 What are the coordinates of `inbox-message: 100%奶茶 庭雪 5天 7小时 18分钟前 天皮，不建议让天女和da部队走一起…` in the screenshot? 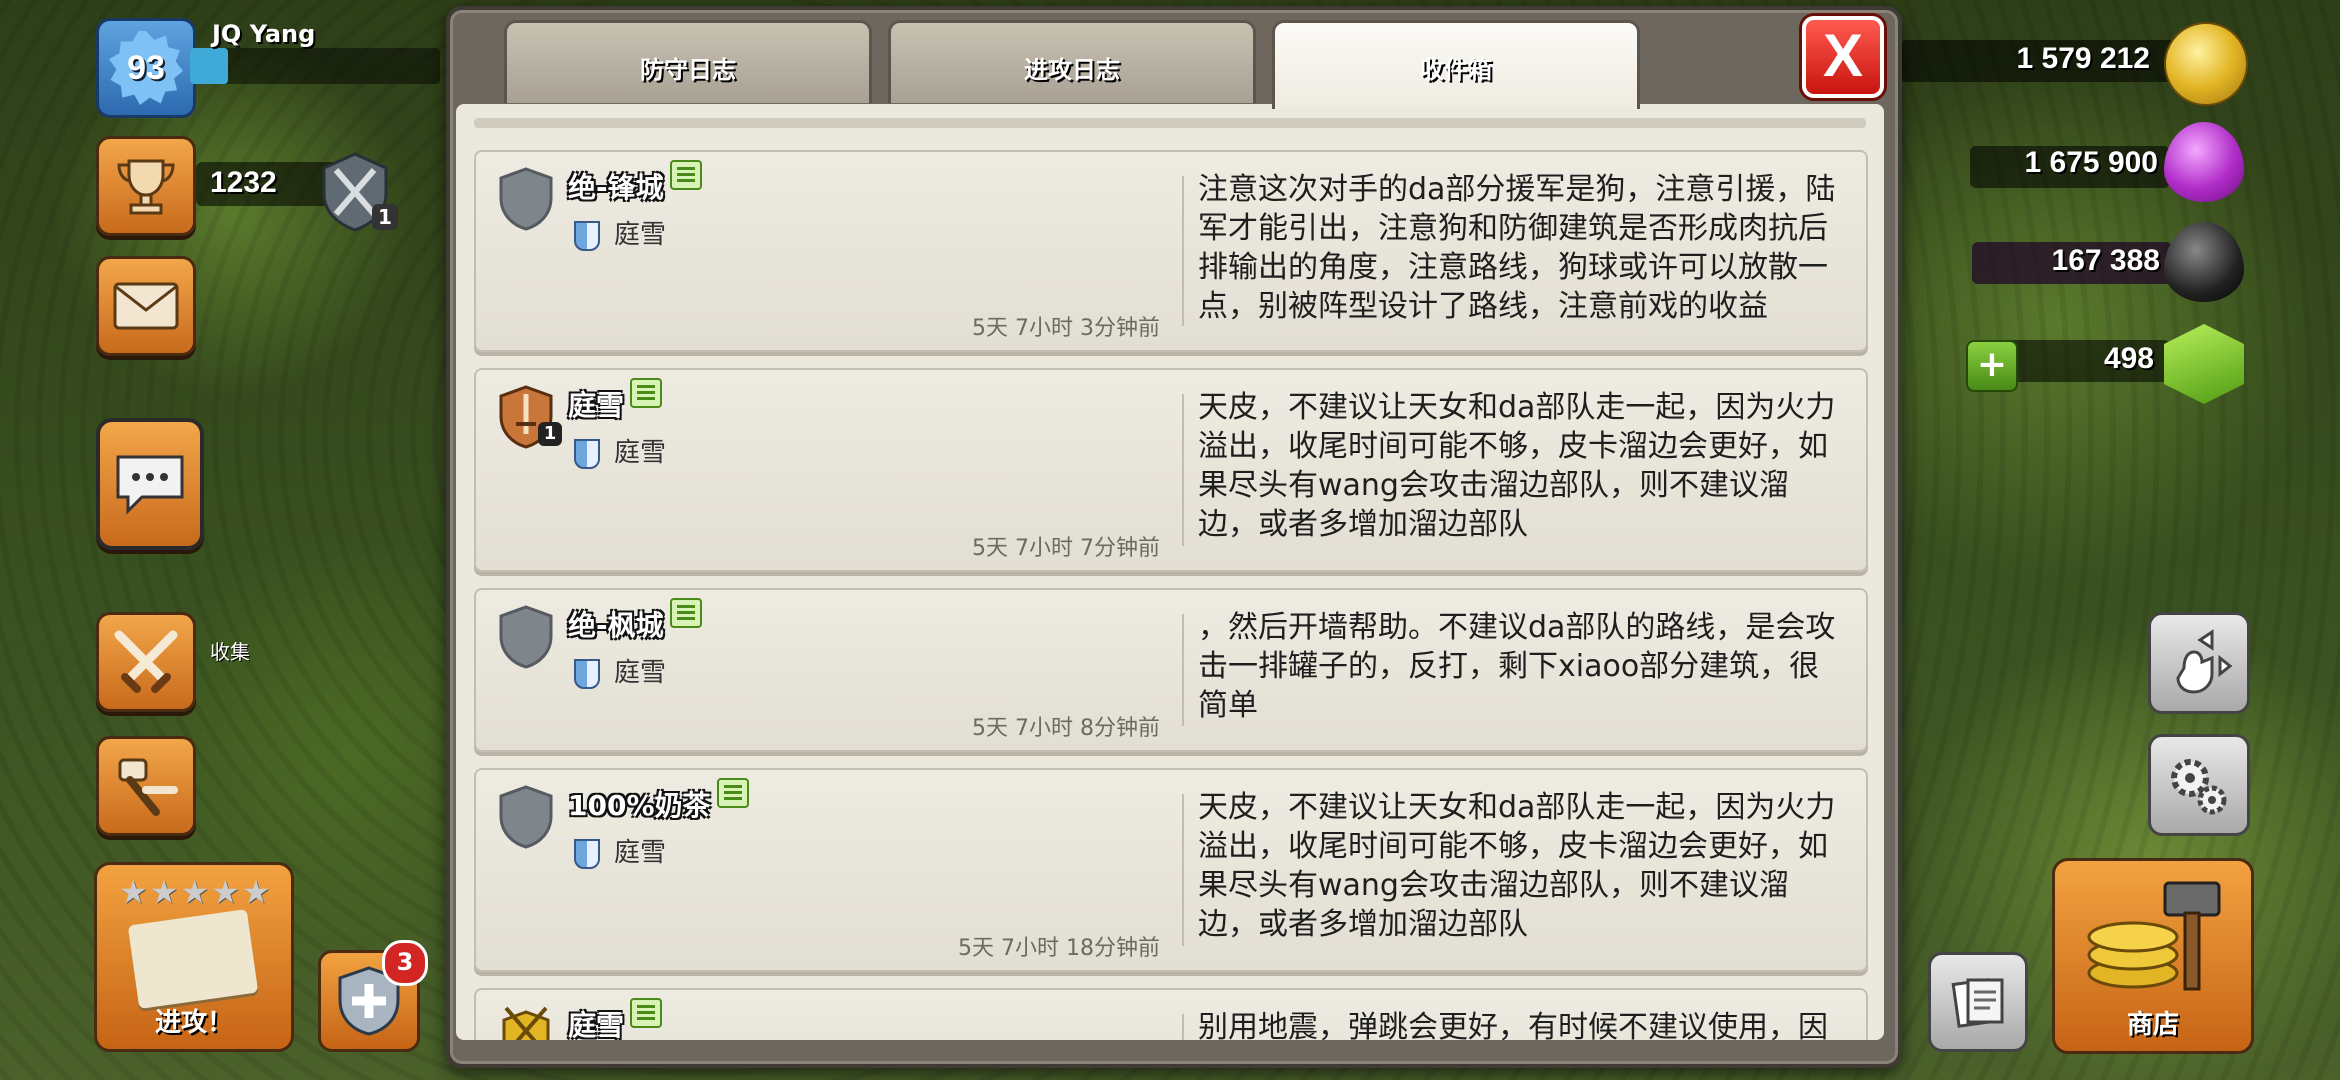 It's located at (1171, 870).